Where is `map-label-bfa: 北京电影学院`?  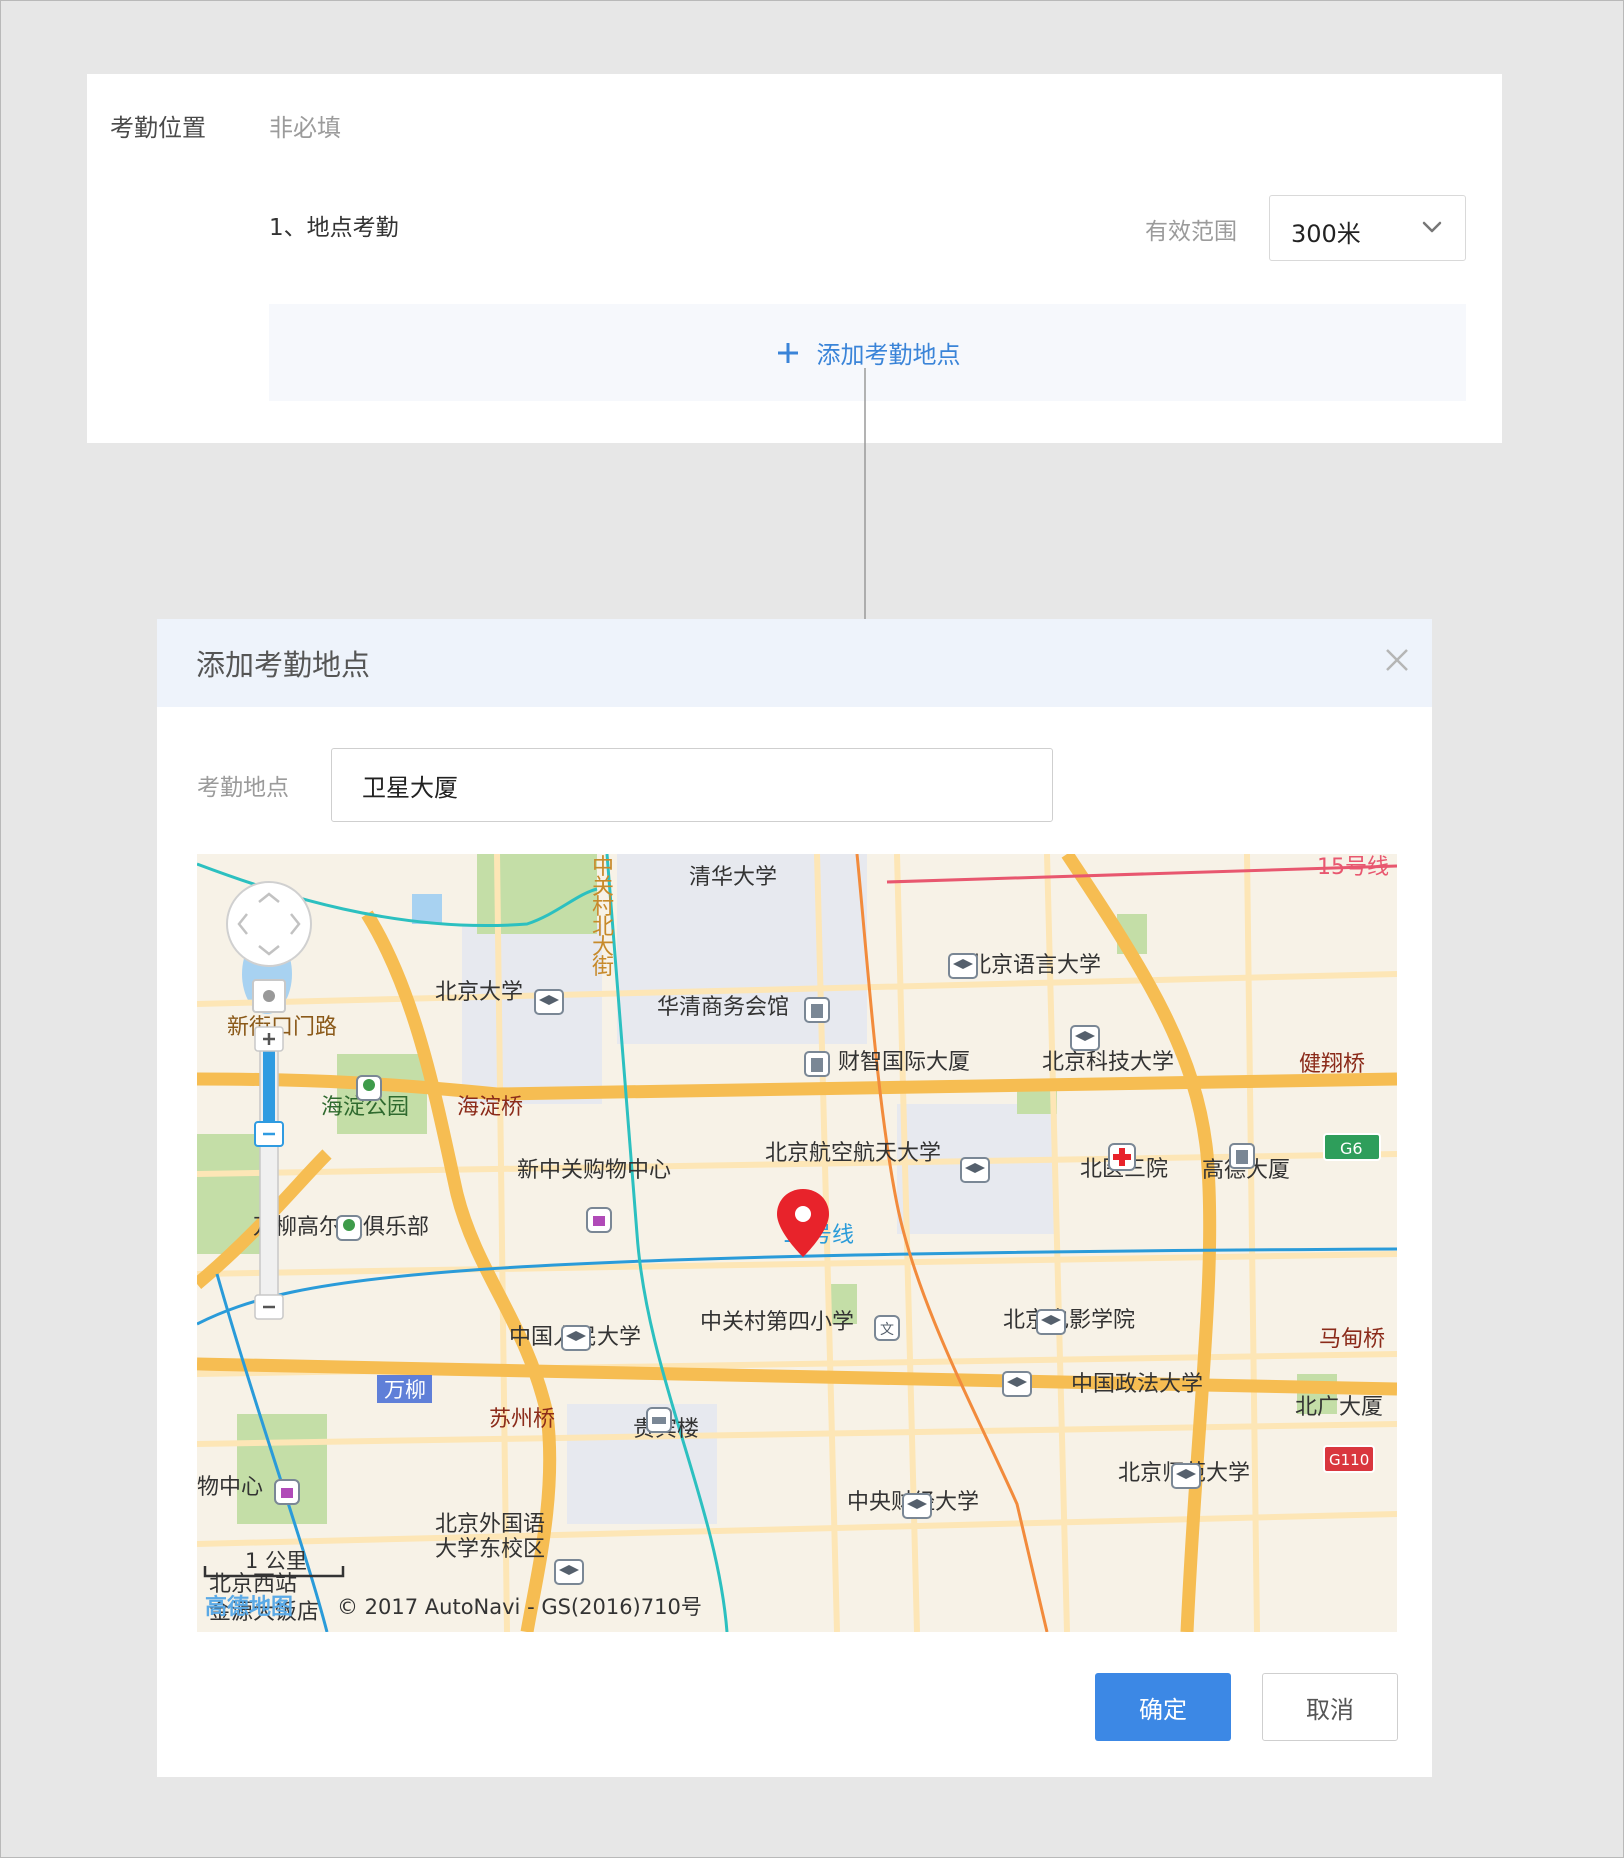
map-label-bfa: 北京电影学院 is located at coordinates (1069, 1320).